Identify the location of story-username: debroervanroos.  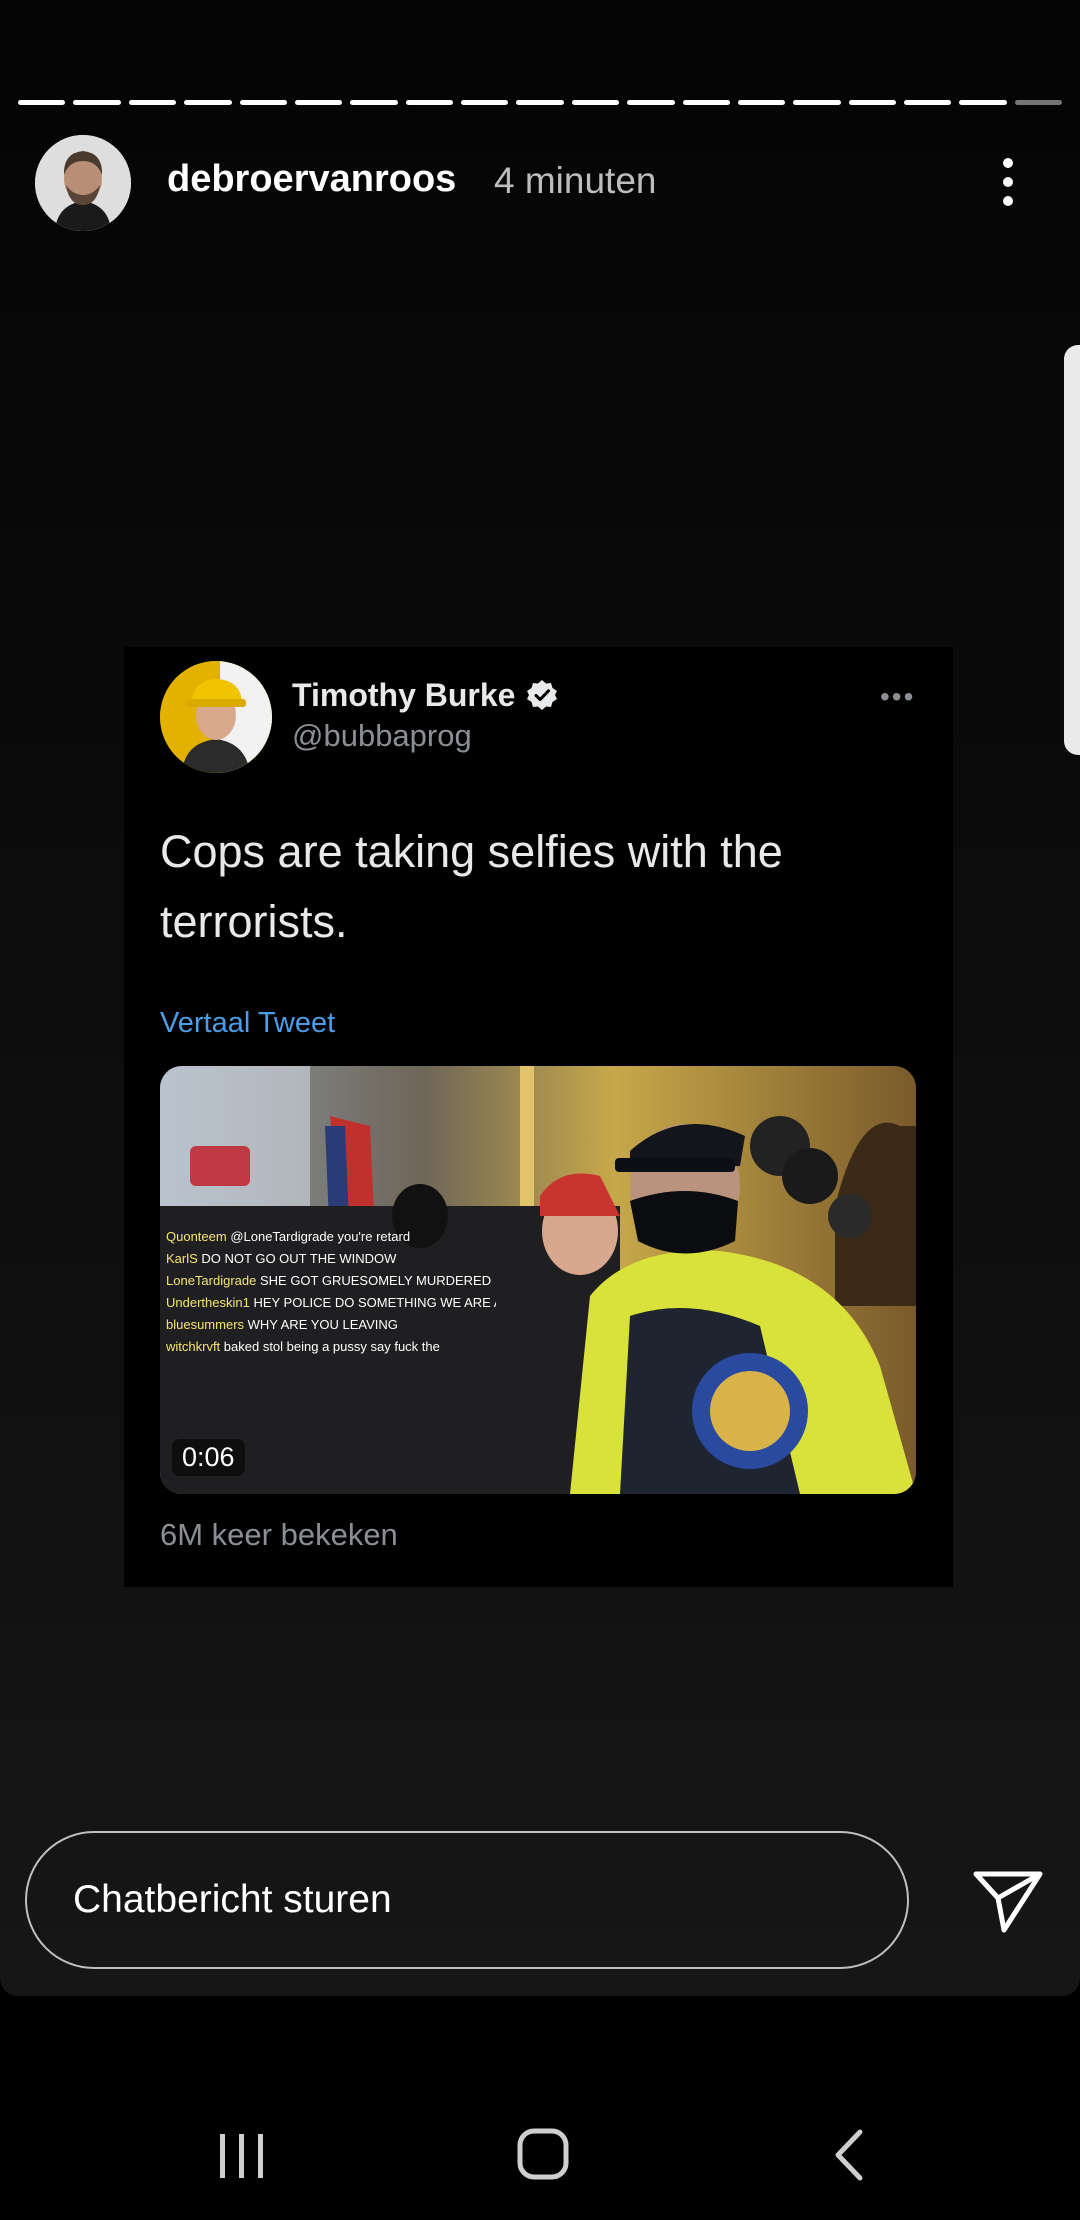
(311, 179).